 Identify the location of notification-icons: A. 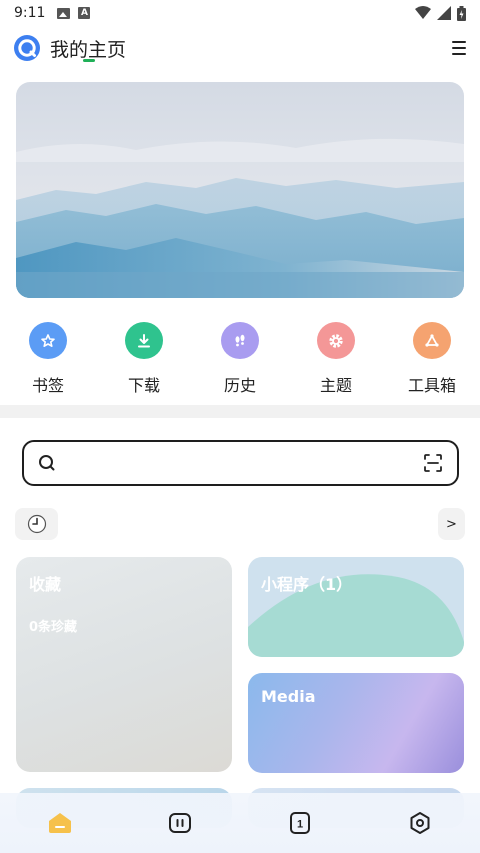
(74, 13).